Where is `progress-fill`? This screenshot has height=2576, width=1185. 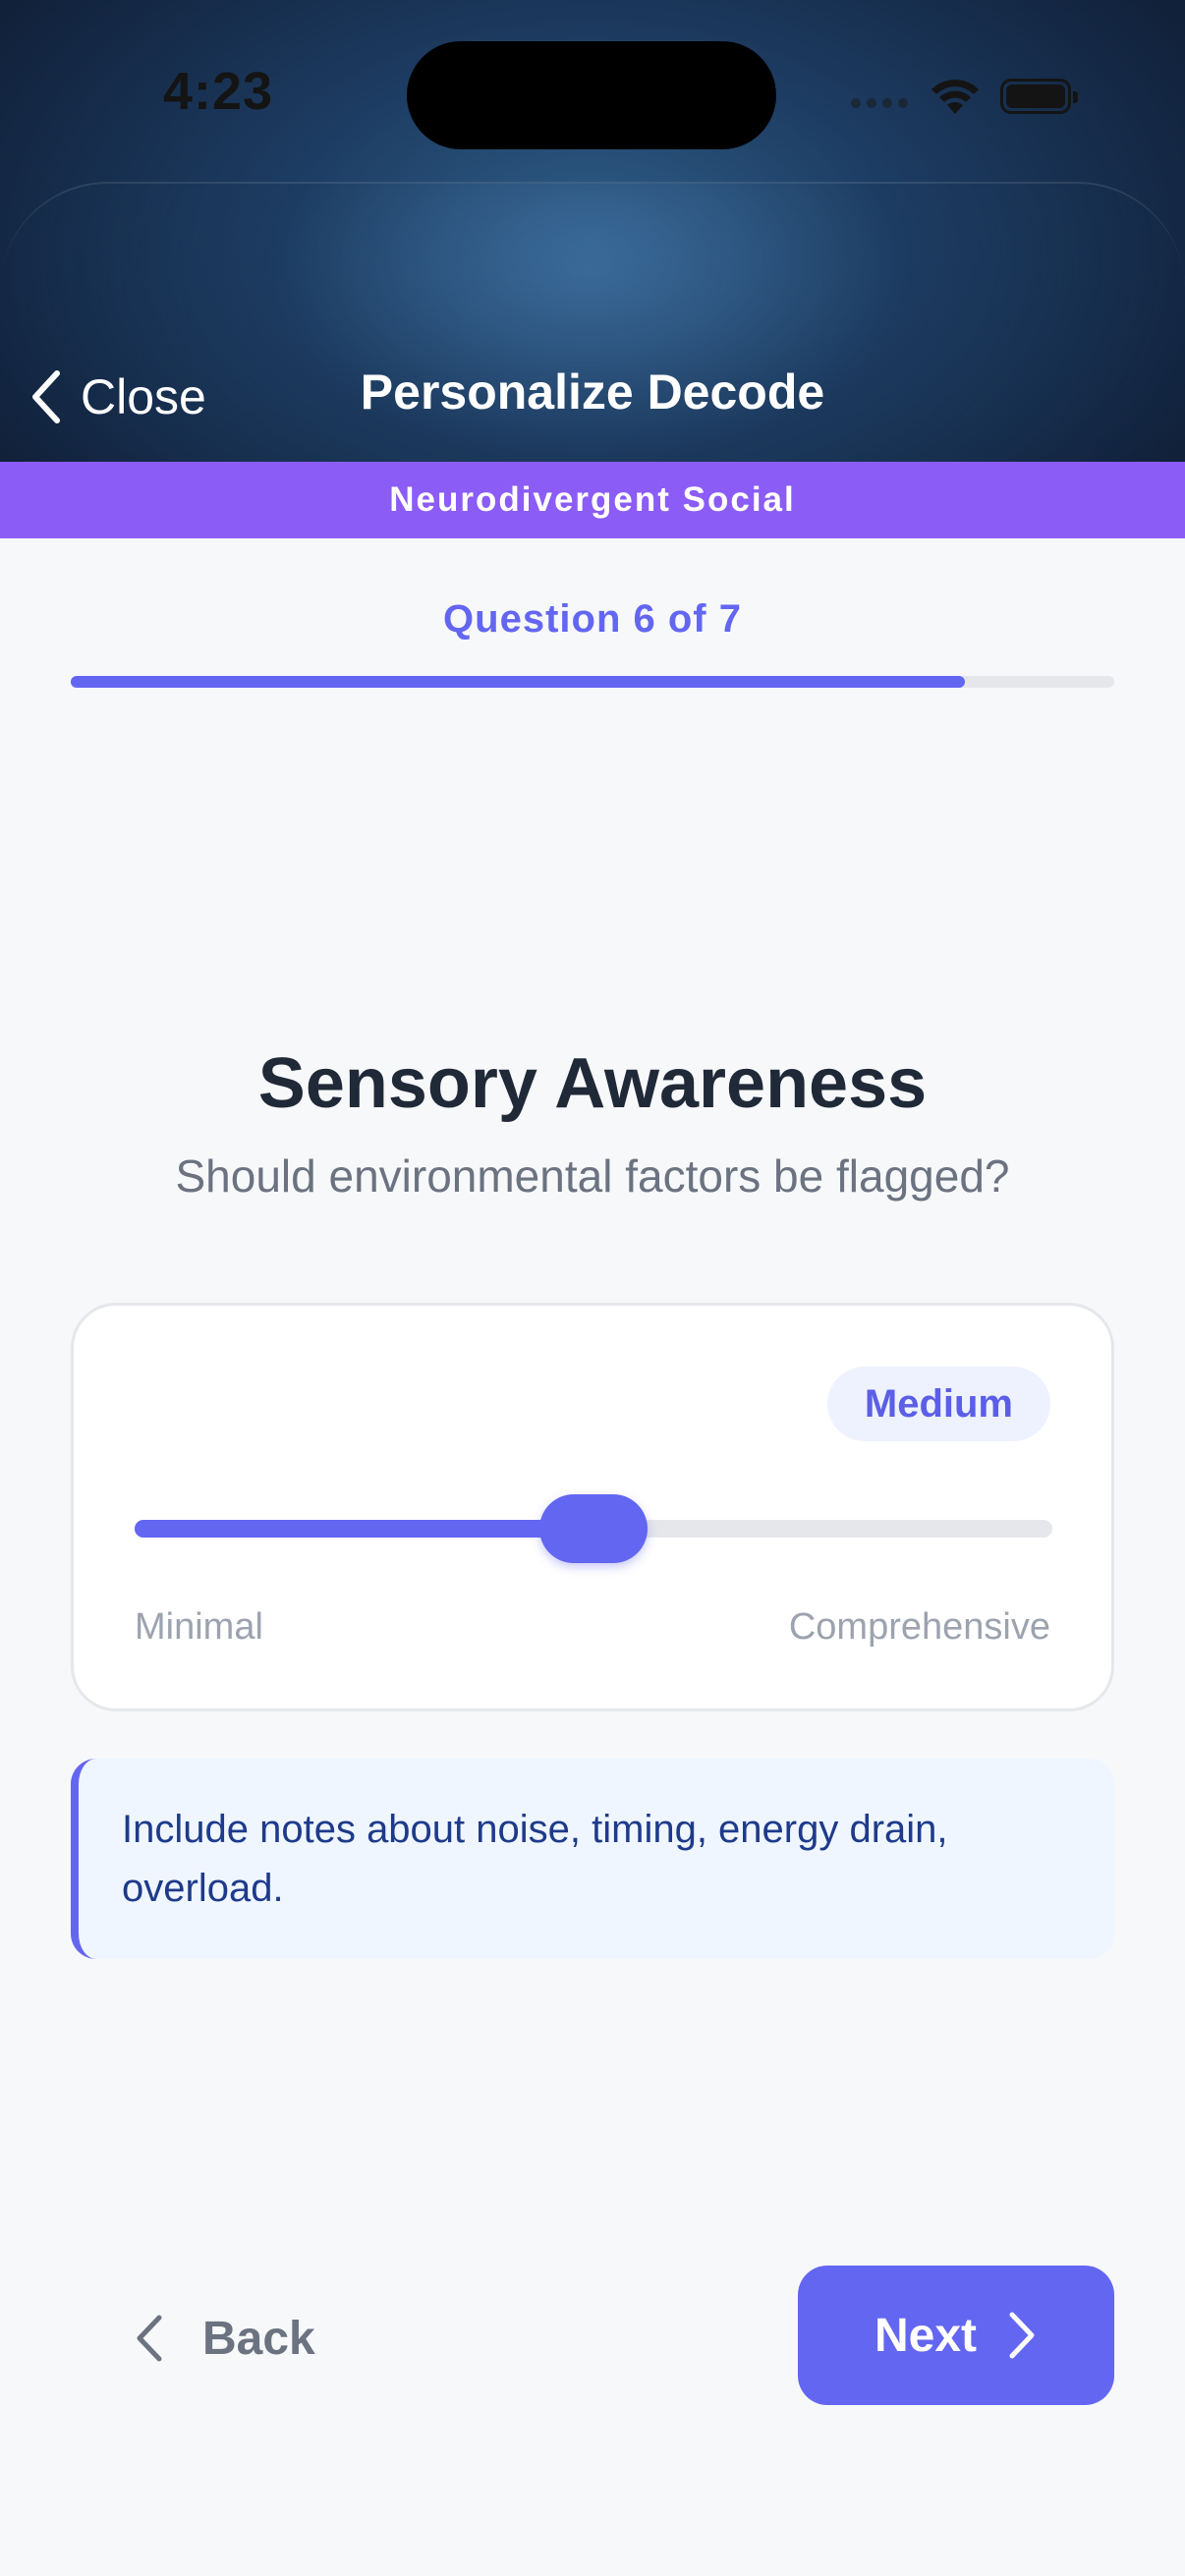 progress-fill is located at coordinates (519, 682).